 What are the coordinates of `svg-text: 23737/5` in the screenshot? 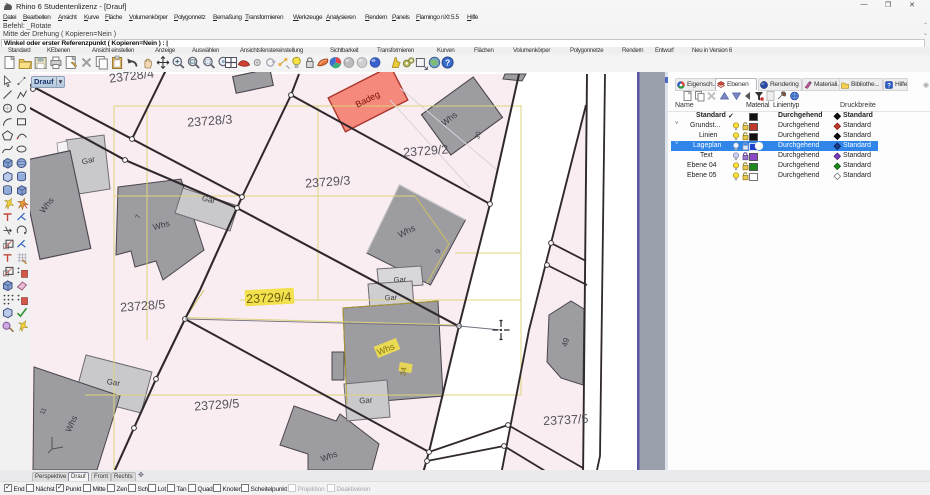 It's located at (566, 420).